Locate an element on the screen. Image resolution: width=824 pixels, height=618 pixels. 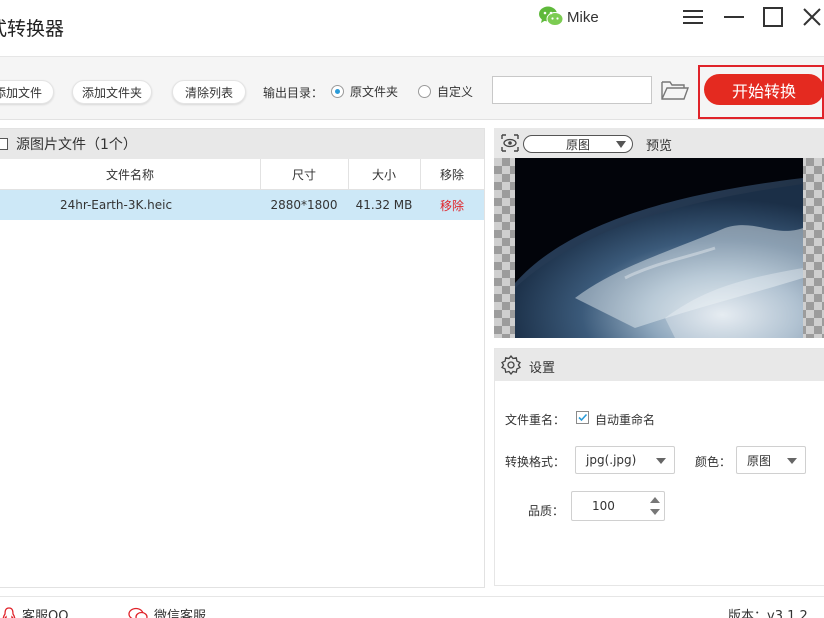
output-dir-label: 输出目录： is located at coordinates (293, 93).